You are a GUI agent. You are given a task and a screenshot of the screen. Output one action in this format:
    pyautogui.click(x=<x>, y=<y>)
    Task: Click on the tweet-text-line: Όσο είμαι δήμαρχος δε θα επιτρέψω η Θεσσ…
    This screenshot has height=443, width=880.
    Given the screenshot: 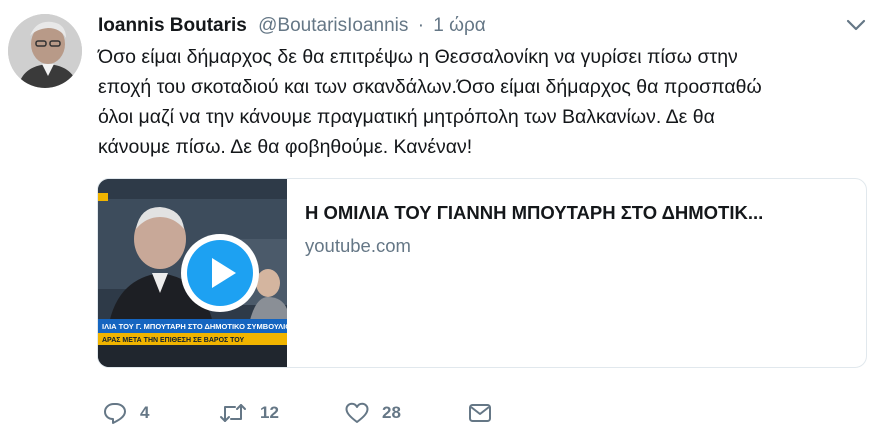 What is the action you would take?
    pyautogui.click(x=418, y=57)
    